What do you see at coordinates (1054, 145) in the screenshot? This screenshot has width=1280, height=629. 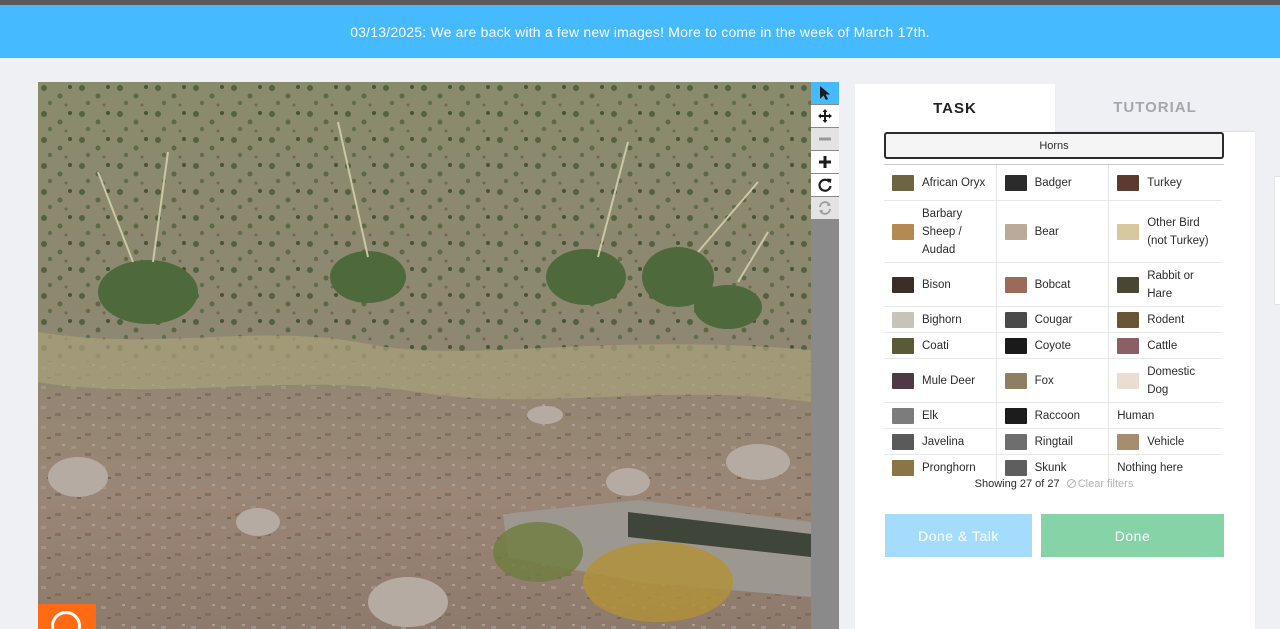 I see `horns-filter-button: Horns` at bounding box center [1054, 145].